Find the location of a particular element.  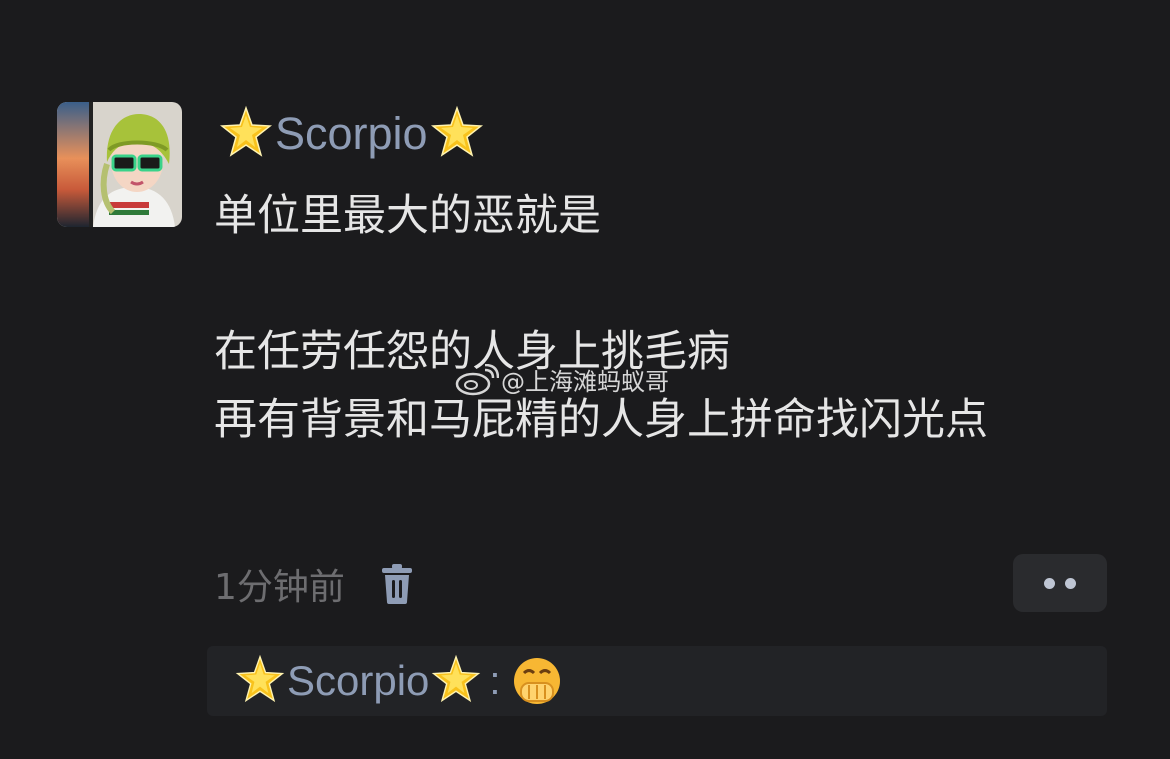

comment-item: Scorpio : is located at coordinates (657, 681).